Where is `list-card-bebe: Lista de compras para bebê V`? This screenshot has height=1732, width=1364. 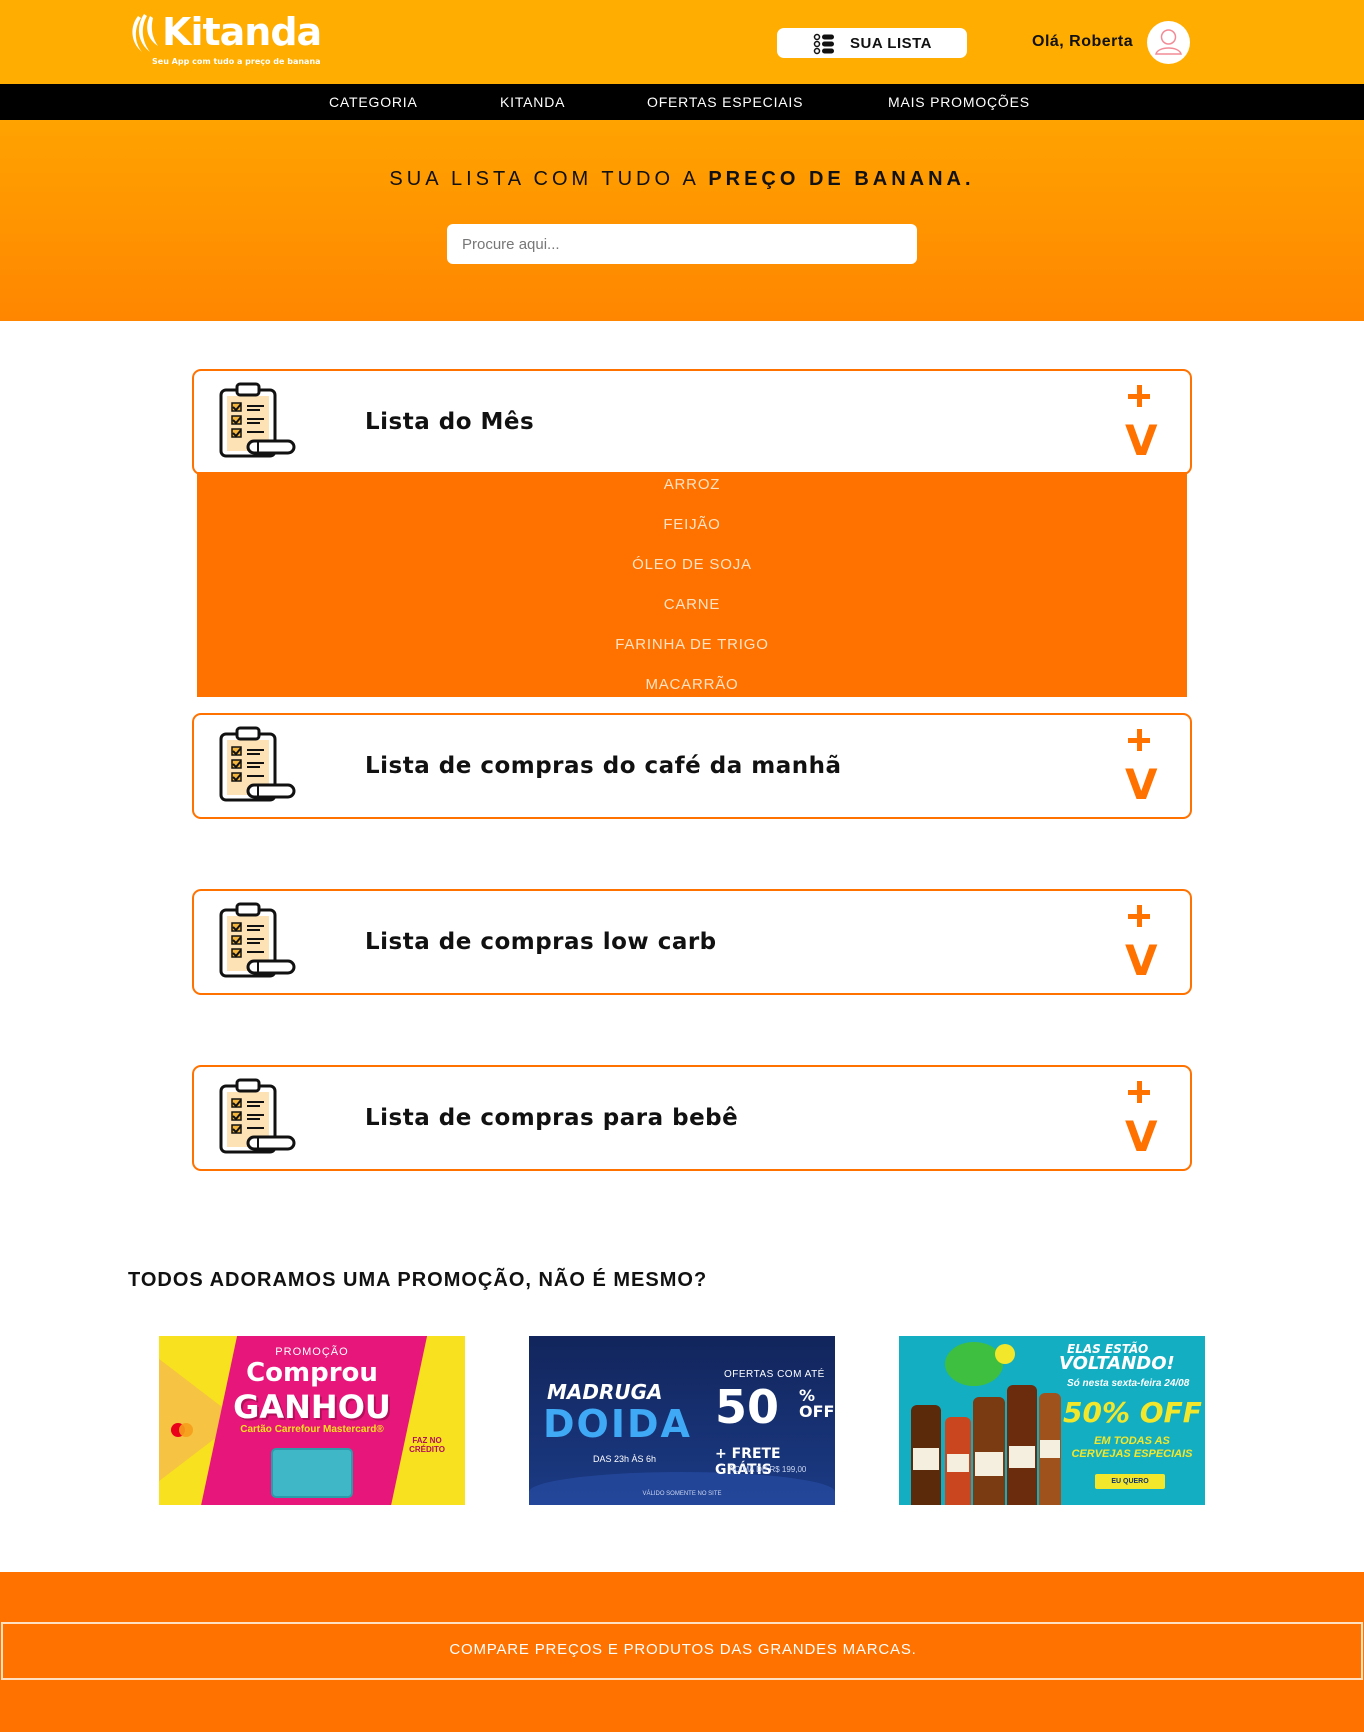
list-card-bebe: Lista de compras para bebê V is located at coordinates (692, 1118).